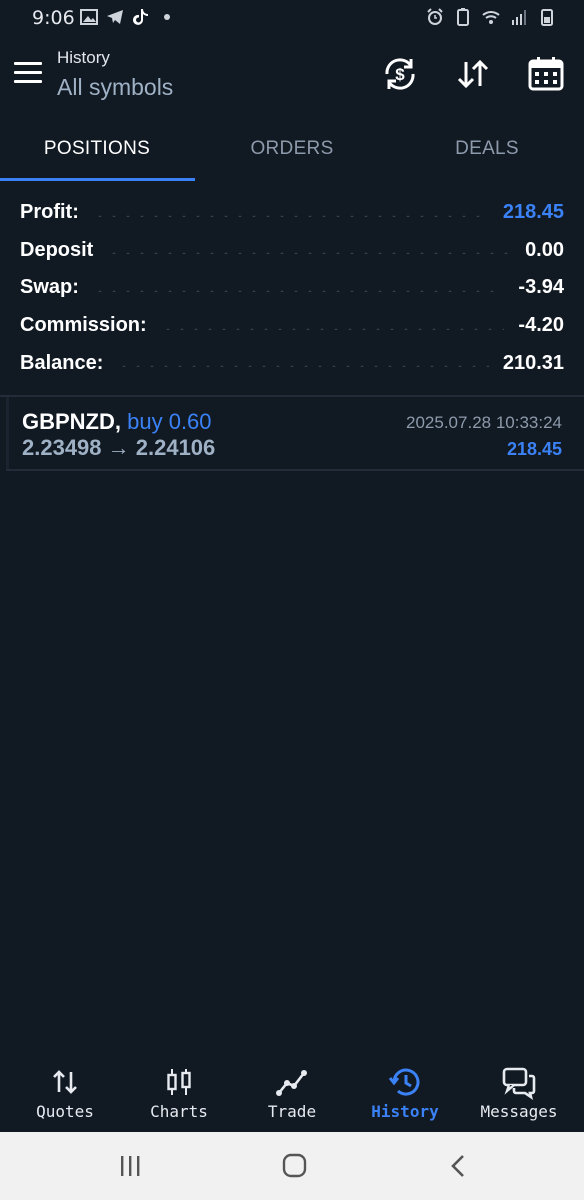  Describe the element at coordinates (292, 326) in the screenshot. I see `summary-row-commission: Commission: -4.20` at that location.